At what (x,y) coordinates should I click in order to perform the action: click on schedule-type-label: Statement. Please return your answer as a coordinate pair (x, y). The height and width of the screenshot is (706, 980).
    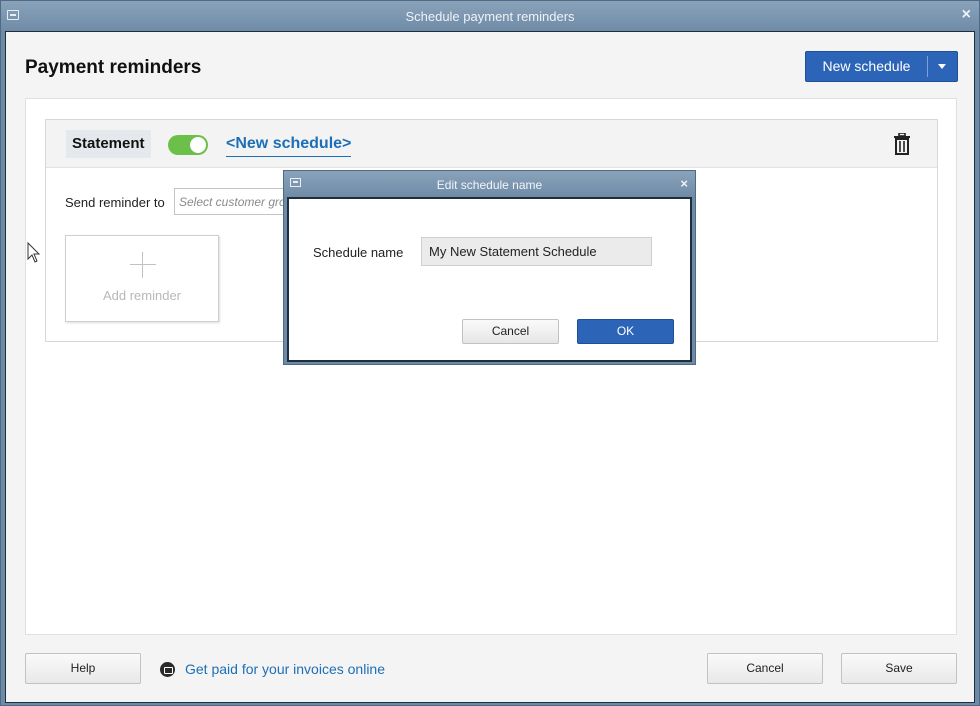
    Looking at the image, I should click on (108, 144).